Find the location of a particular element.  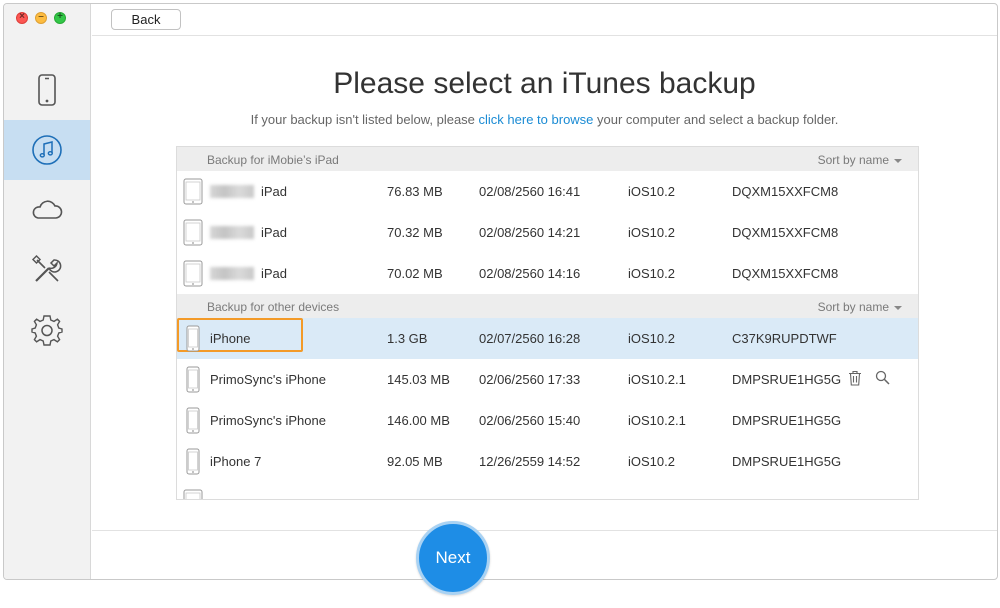

cloud-icon is located at coordinates (47, 209).